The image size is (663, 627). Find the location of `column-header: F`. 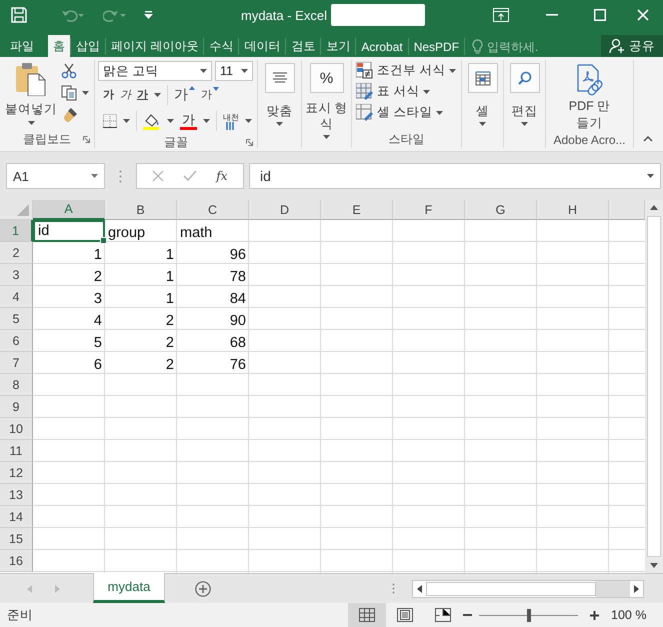

column-header: F is located at coordinates (429, 210).